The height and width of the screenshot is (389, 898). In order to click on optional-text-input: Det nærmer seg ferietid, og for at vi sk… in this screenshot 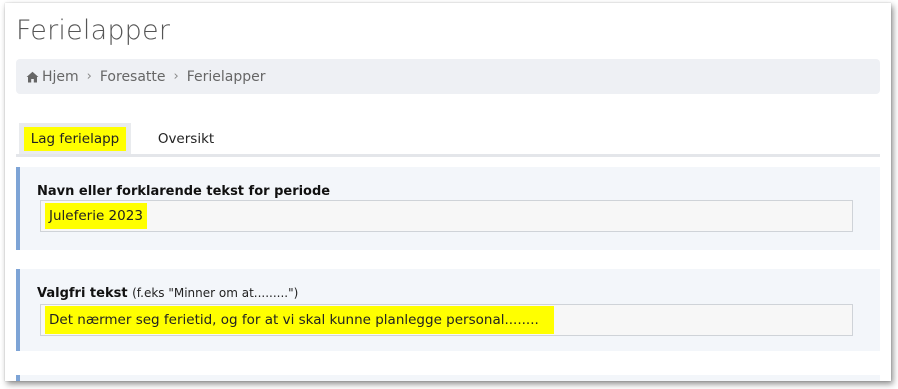, I will do `click(446, 320)`.